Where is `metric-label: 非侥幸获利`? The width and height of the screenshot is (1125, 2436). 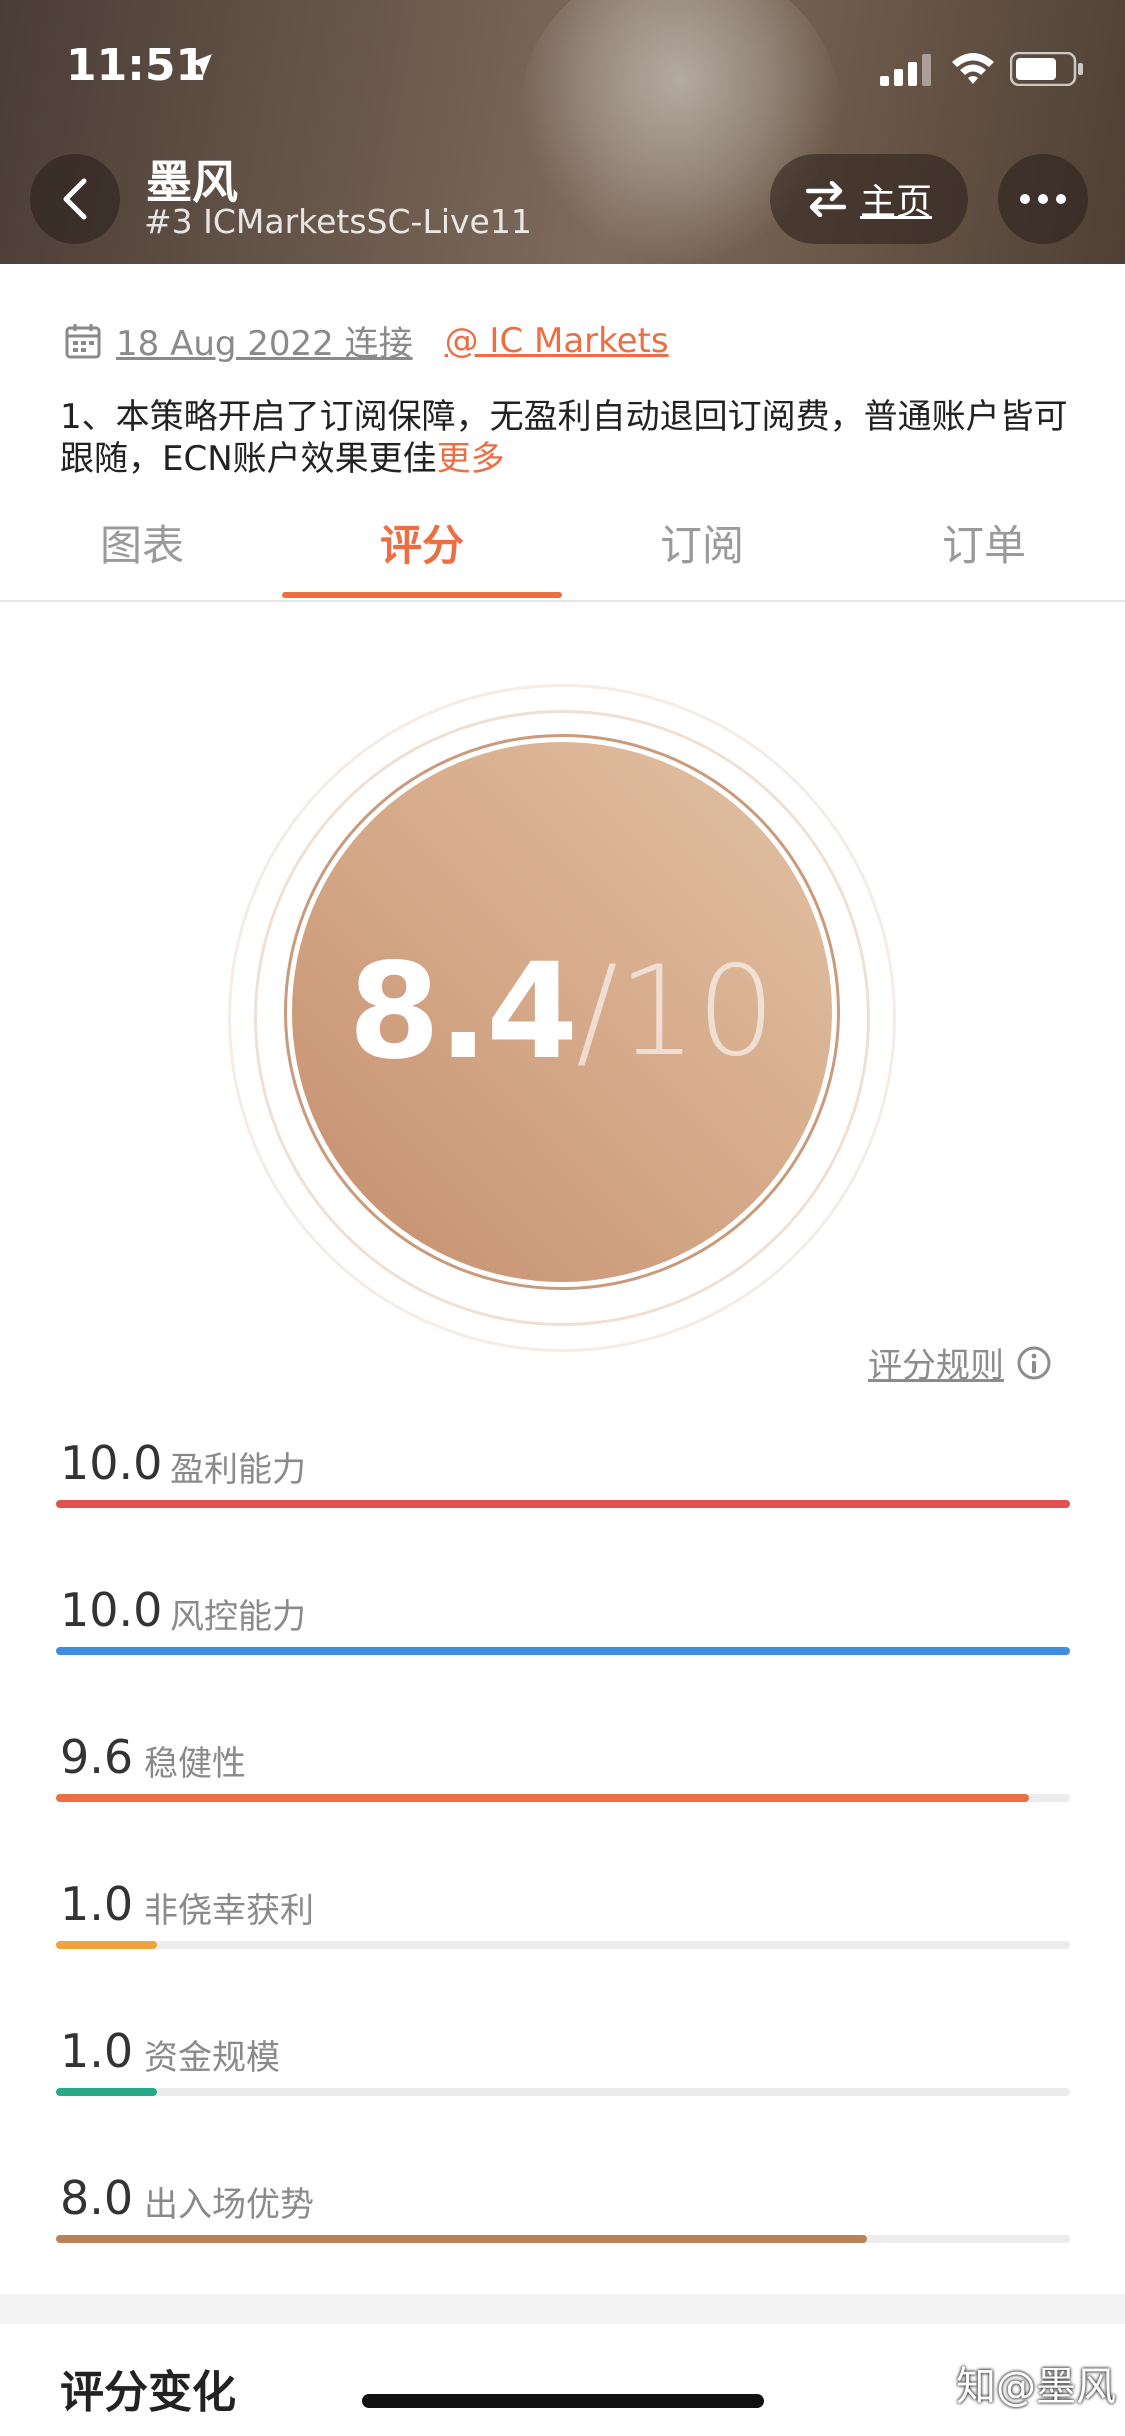
metric-label: 非侥幸获利 is located at coordinates (229, 1911).